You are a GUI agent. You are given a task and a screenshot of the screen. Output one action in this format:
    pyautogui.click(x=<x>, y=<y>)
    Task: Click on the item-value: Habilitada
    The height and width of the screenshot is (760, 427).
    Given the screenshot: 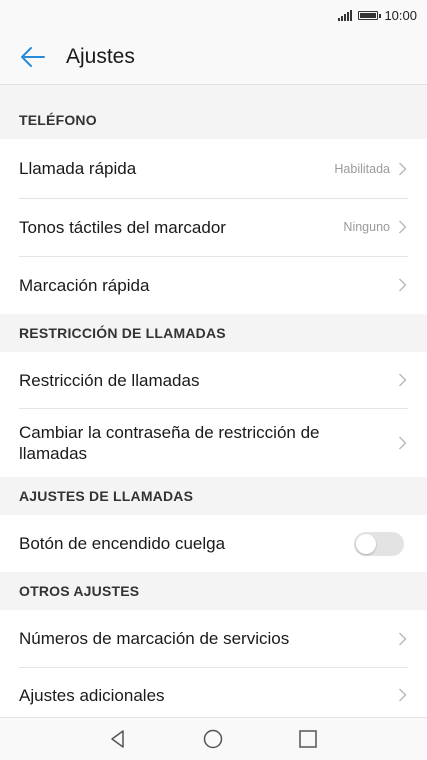 What is the action you would take?
    pyautogui.click(x=362, y=168)
    